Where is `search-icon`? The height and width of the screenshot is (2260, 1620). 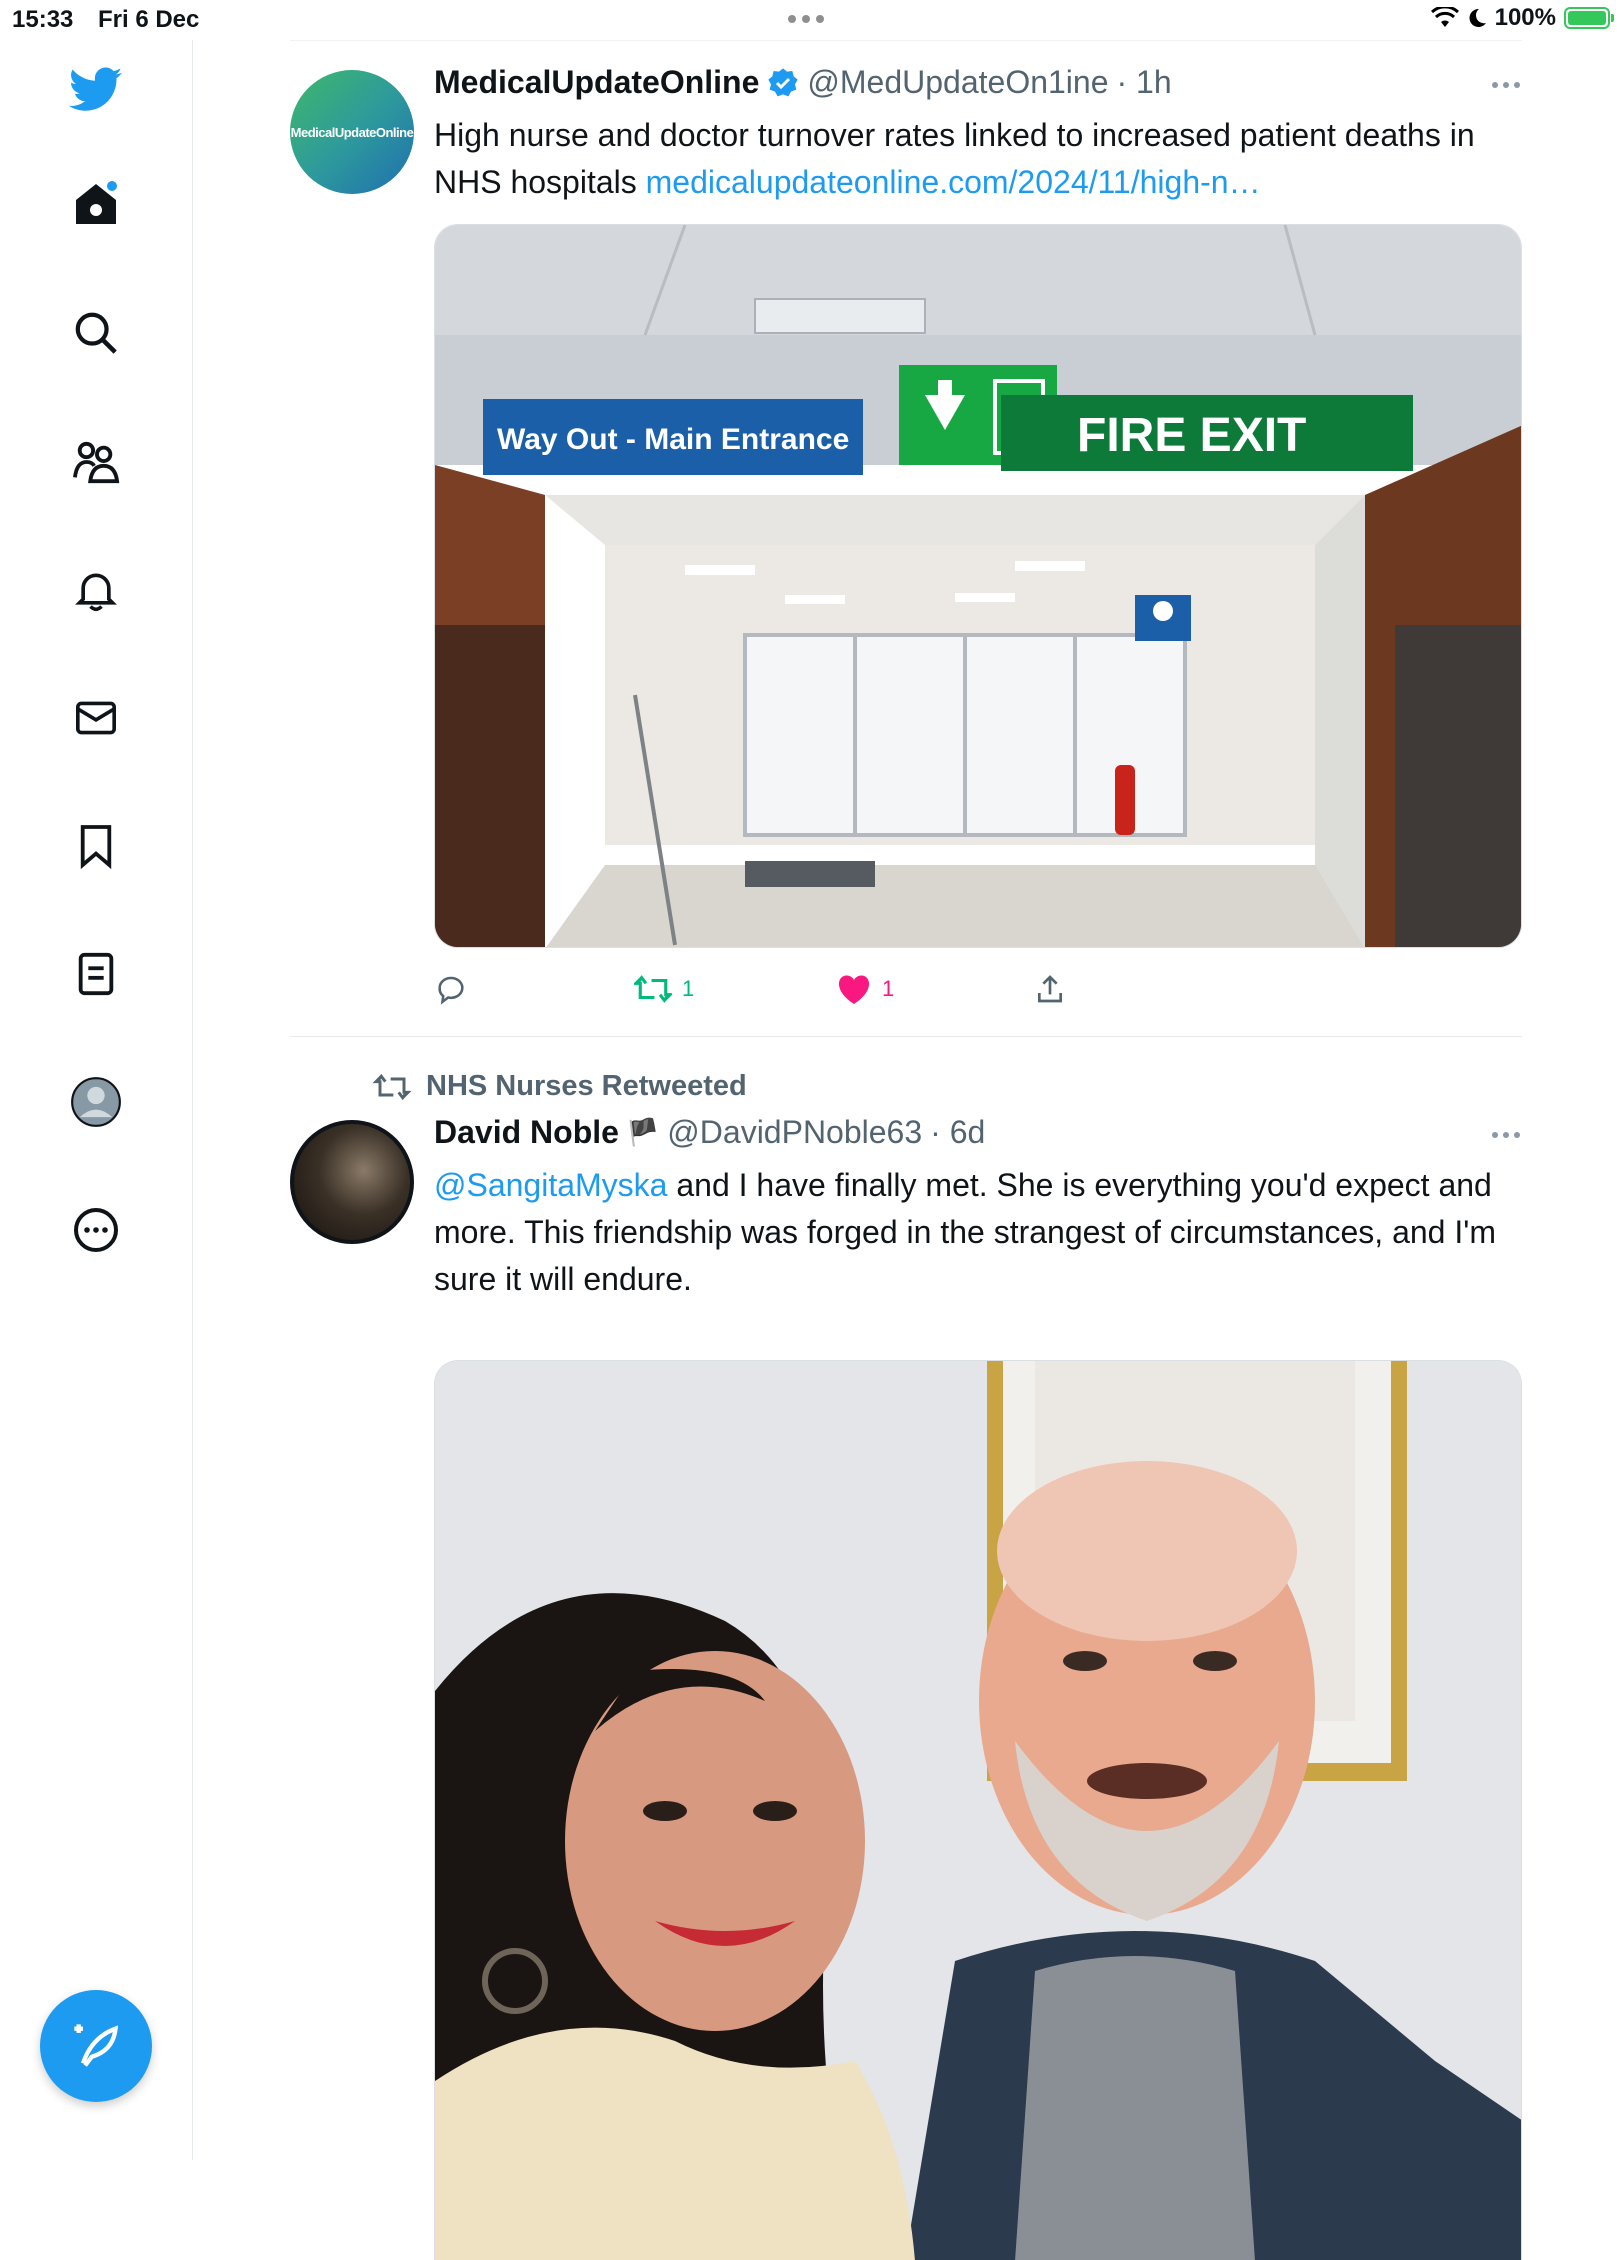
search-icon is located at coordinates (96, 333).